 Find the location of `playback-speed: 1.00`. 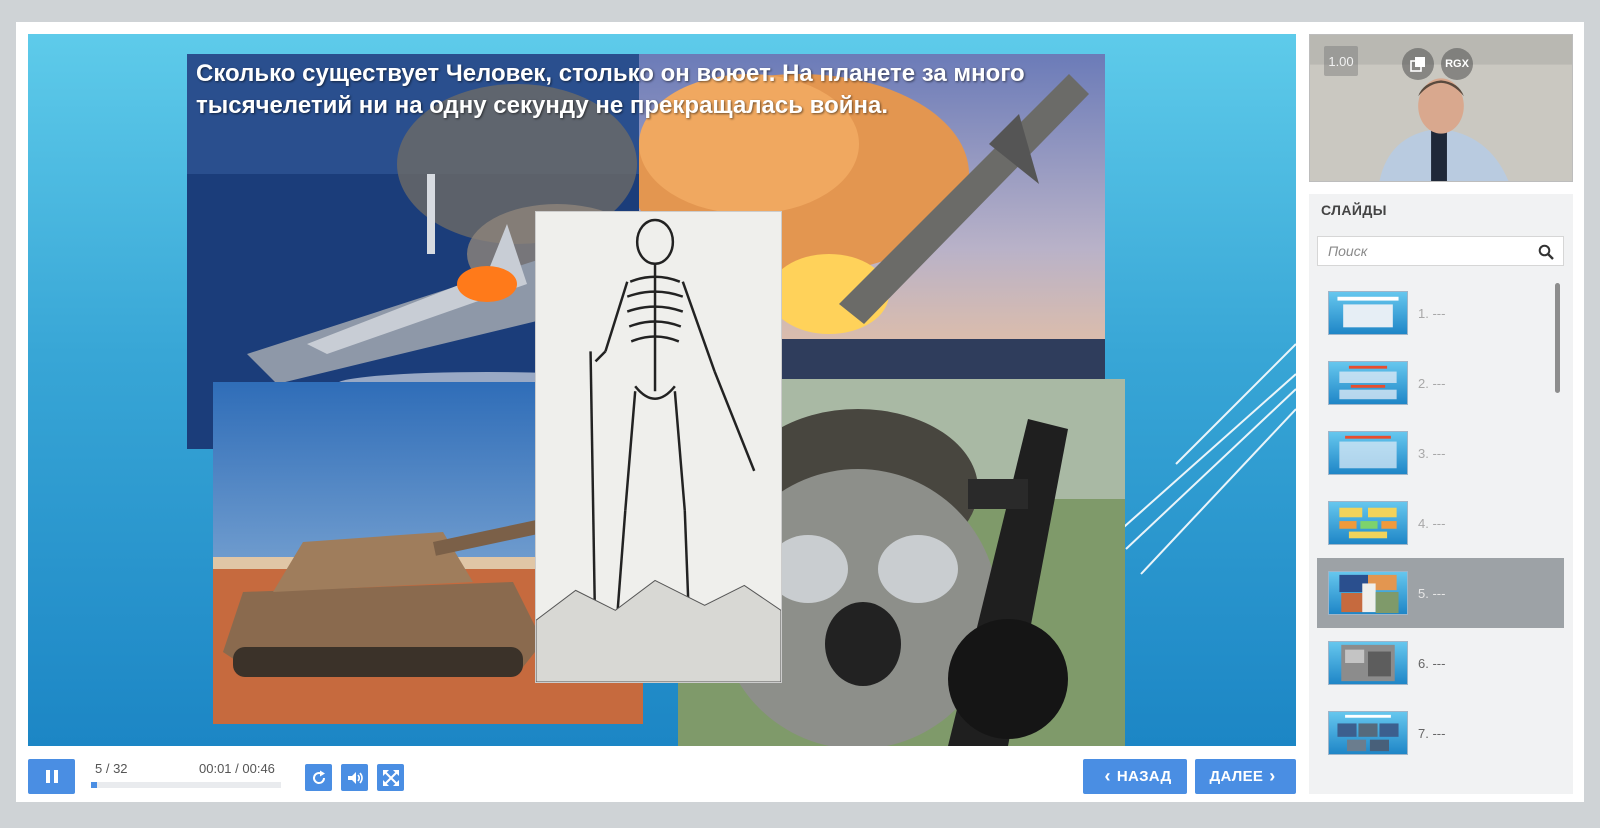

playback-speed: 1.00 is located at coordinates (1341, 61).